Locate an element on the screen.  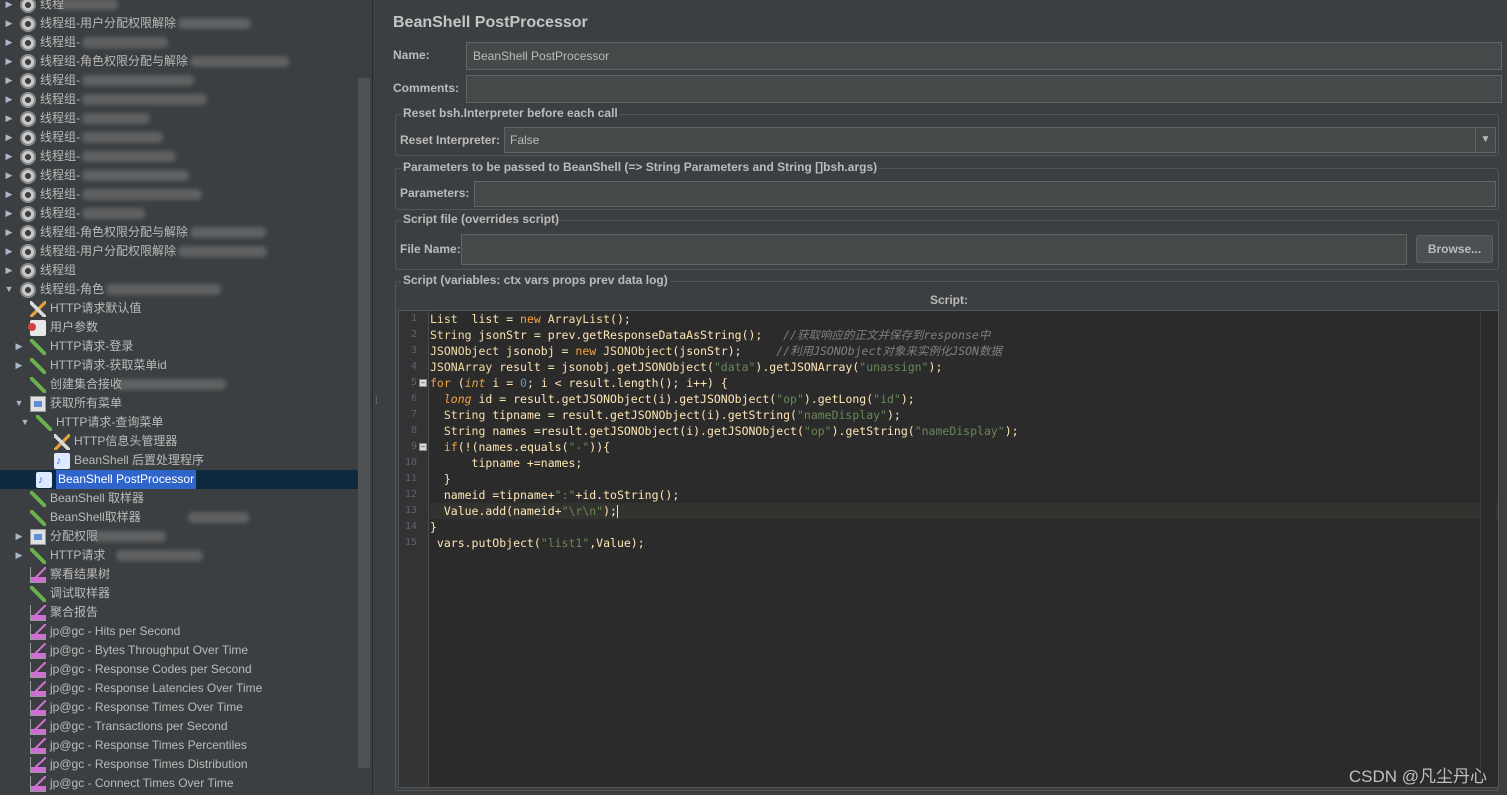
tree-item: ▶ 线程组 is located at coordinates (179, 270).